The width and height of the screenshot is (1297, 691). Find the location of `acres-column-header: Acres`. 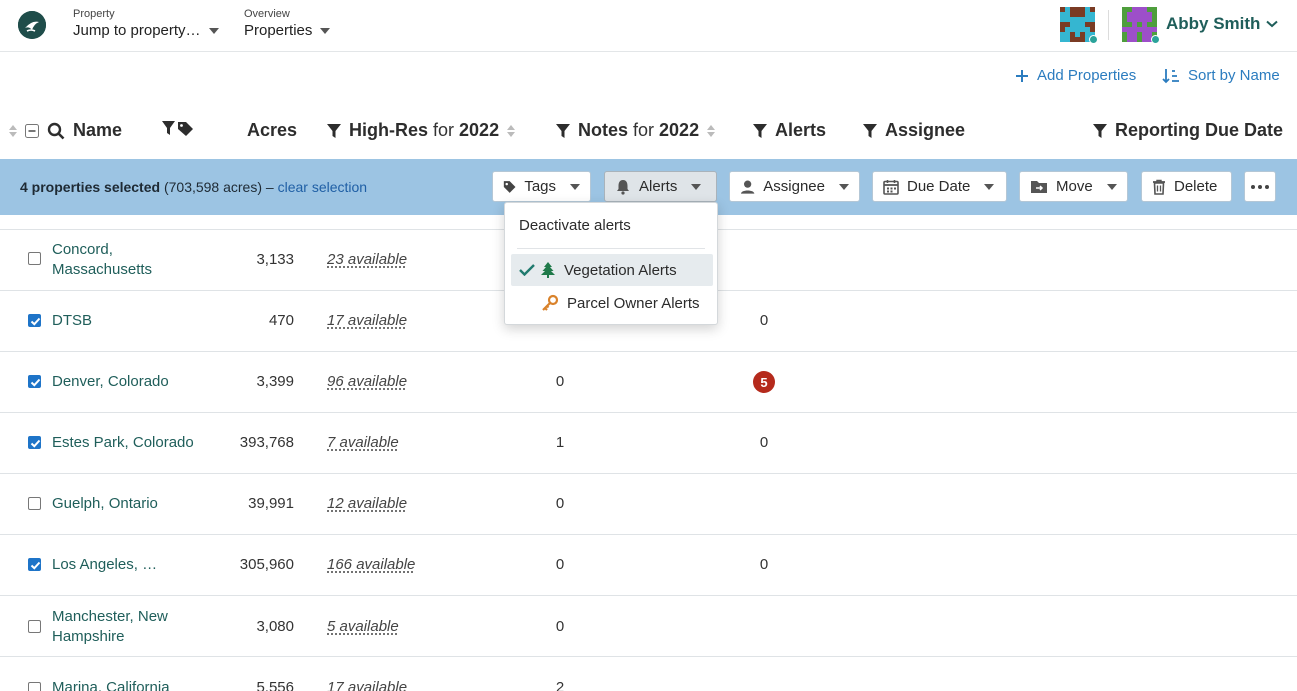

acres-column-header: Acres is located at coordinates (272, 130).